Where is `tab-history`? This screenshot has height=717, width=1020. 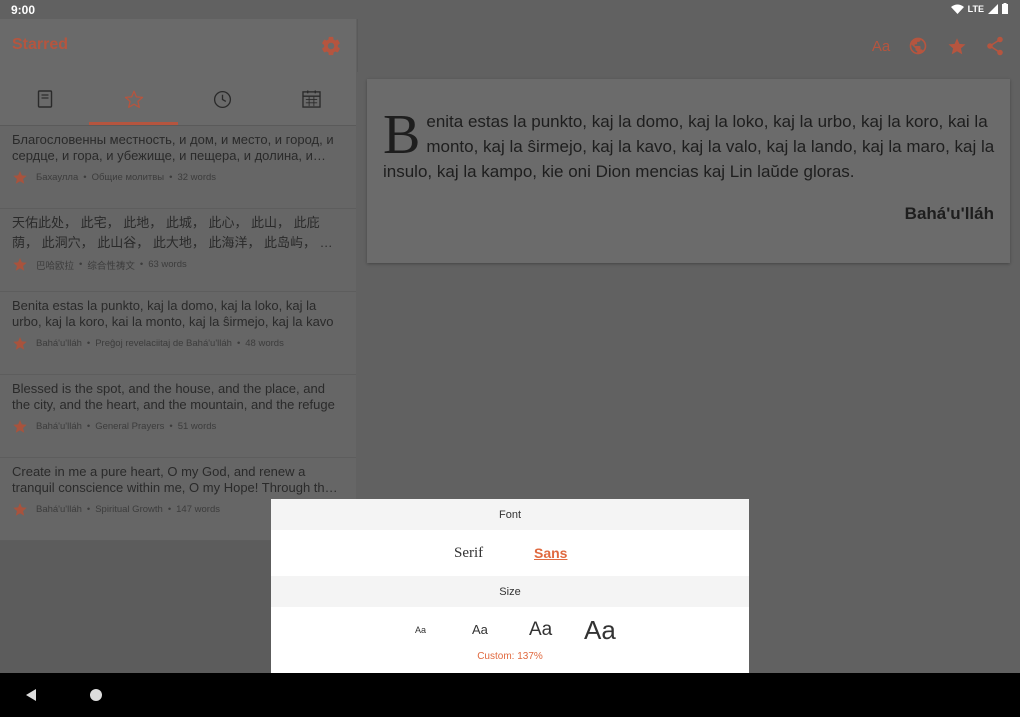
tab-history is located at coordinates (222, 99).